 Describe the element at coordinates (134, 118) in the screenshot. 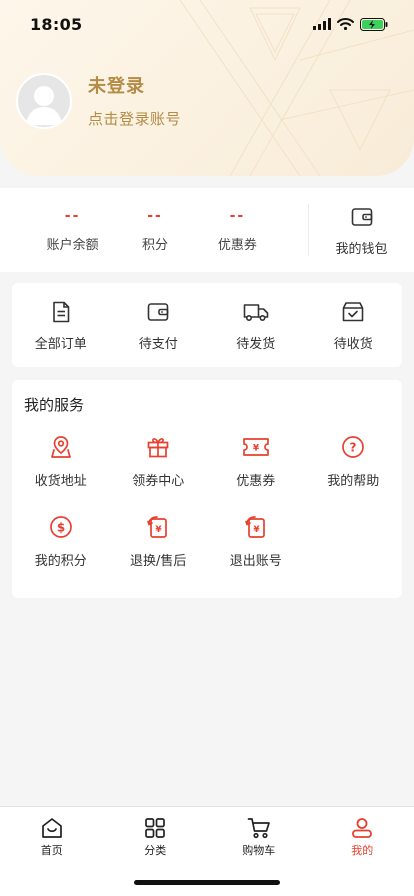

I see `login-link: 点击登录账号` at that location.